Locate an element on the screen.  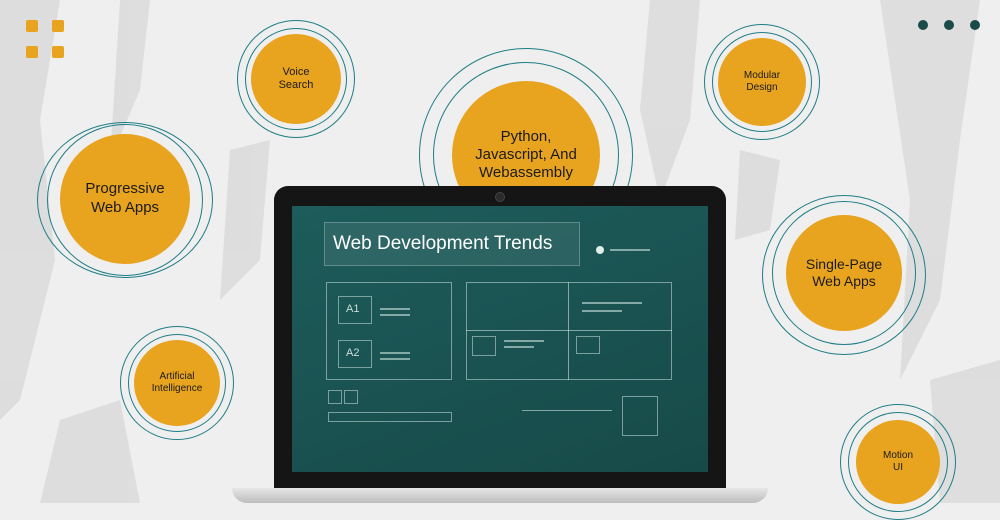
bubble-single-page-web-apps: Single-Page Web Apps is located at coordinates (844, 275).